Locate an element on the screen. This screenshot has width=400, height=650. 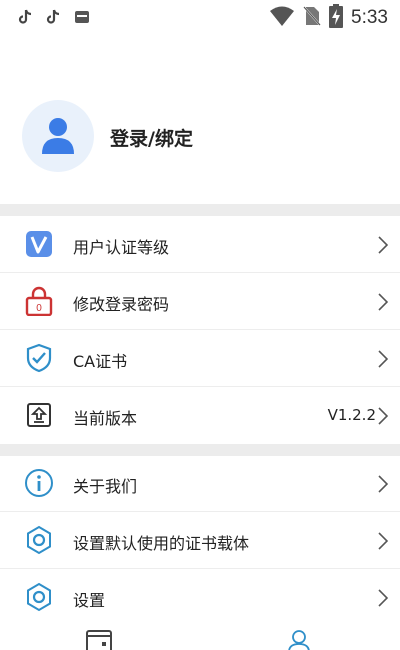
notification-icons is located at coordinates (54, 19).